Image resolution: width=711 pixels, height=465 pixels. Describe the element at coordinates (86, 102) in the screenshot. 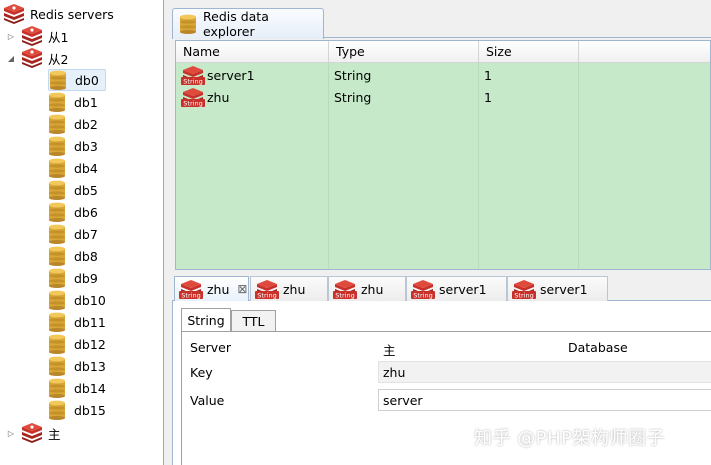

I see `db-label: db1` at that location.